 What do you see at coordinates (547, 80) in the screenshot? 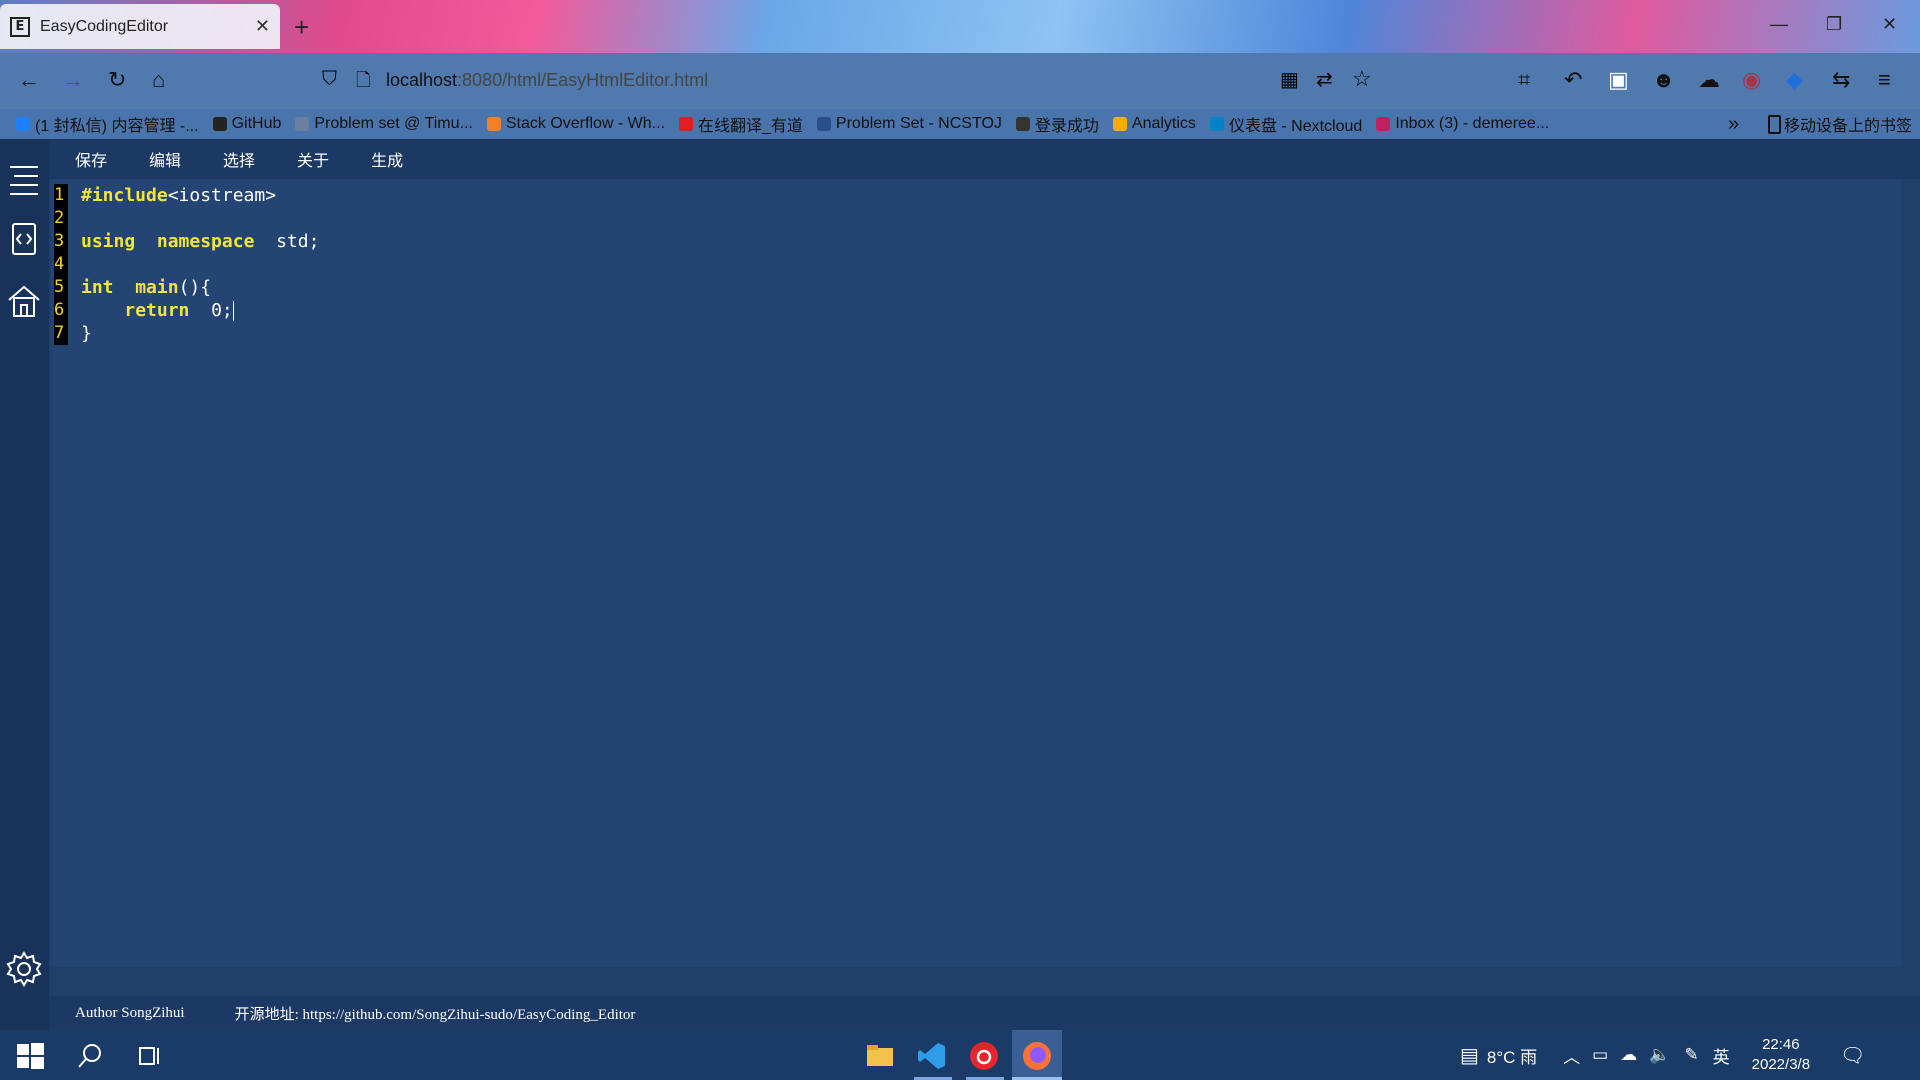
I see `url-text: localhost:8080/html/EasyHtmlEditor.html` at bounding box center [547, 80].